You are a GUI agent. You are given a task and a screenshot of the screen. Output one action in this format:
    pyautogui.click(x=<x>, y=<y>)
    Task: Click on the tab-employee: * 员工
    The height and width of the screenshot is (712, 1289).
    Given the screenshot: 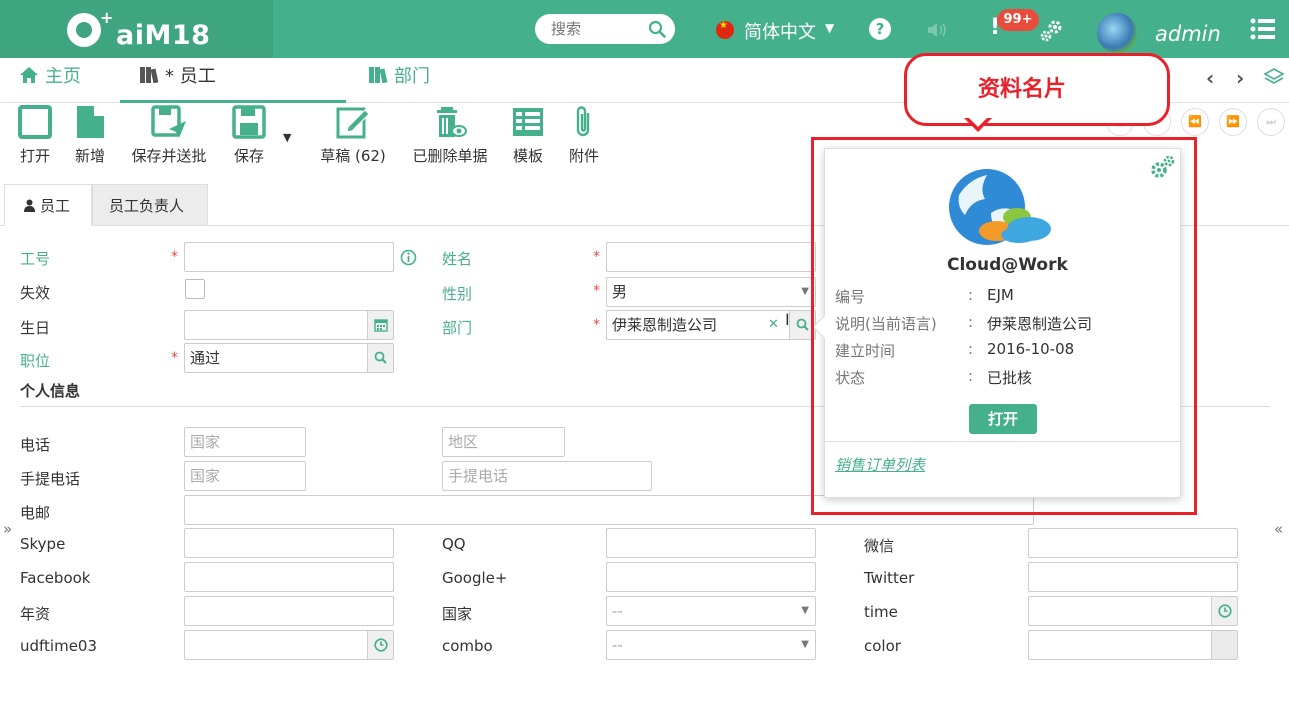 What is the action you would take?
    pyautogui.click(x=233, y=80)
    